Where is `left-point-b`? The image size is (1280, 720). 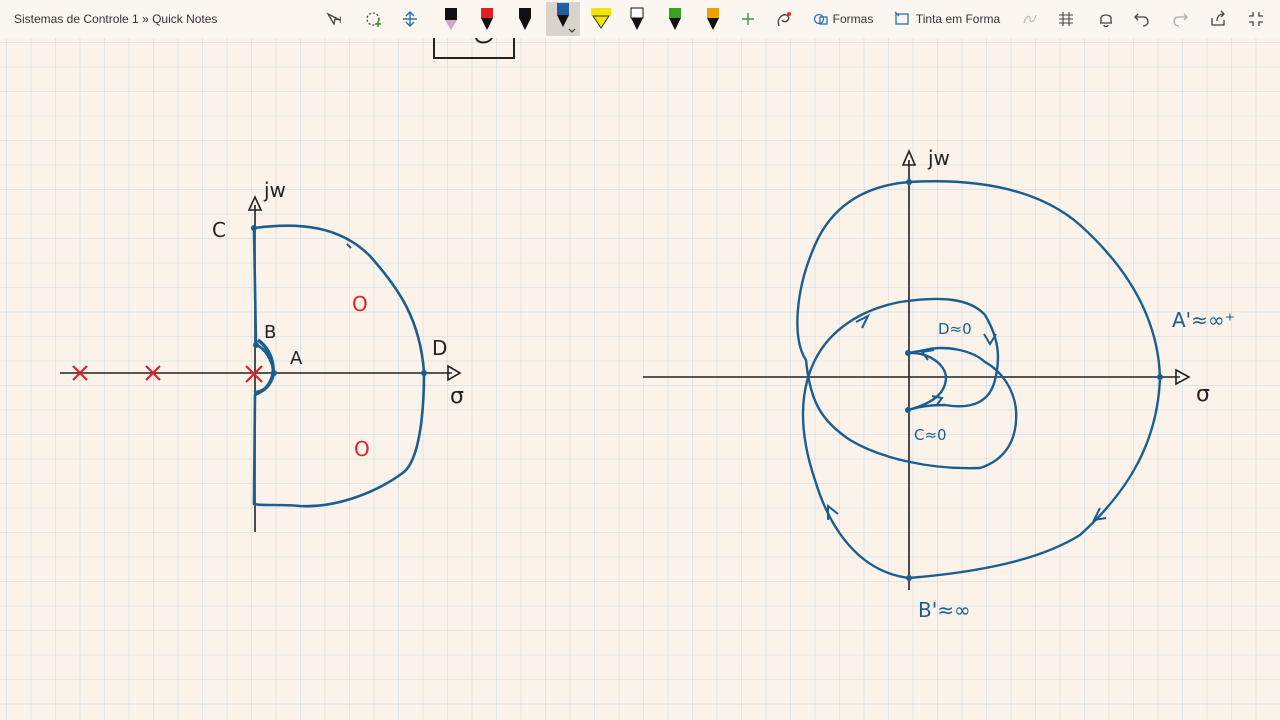
left-point-b is located at coordinates (256, 345).